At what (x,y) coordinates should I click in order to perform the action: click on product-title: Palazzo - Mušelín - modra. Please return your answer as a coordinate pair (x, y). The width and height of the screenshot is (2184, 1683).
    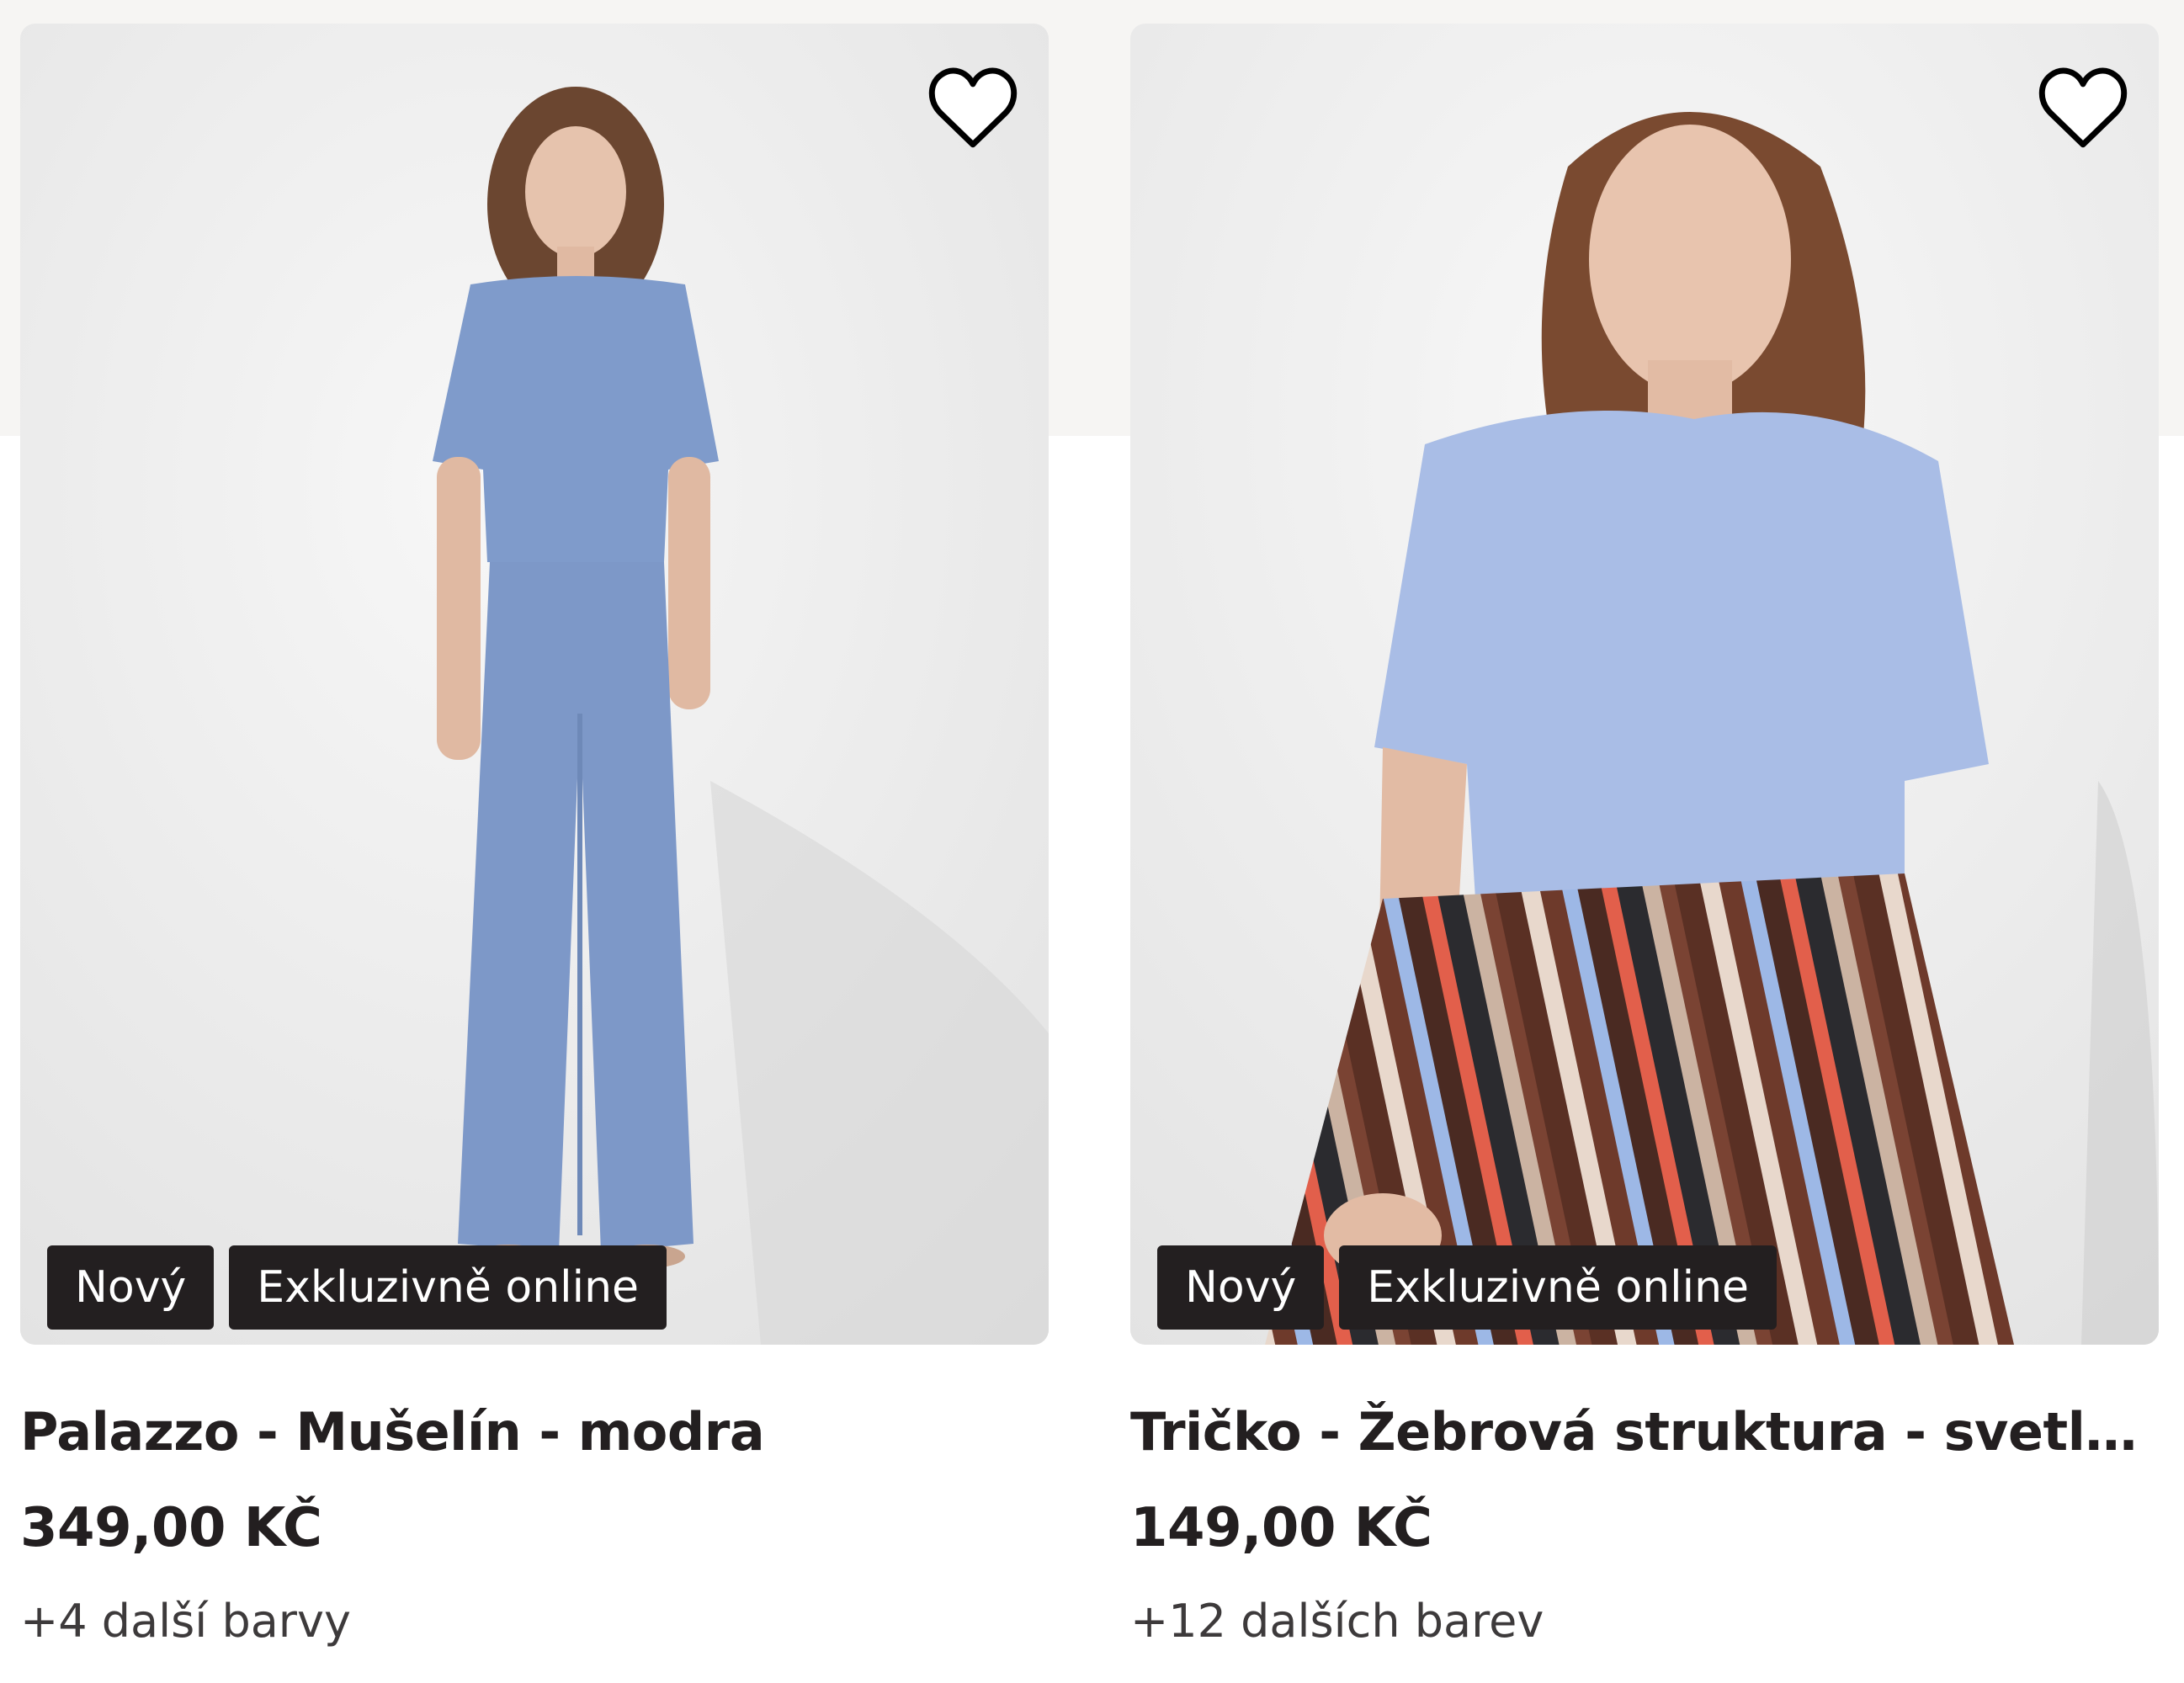
    Looking at the image, I should click on (534, 1433).